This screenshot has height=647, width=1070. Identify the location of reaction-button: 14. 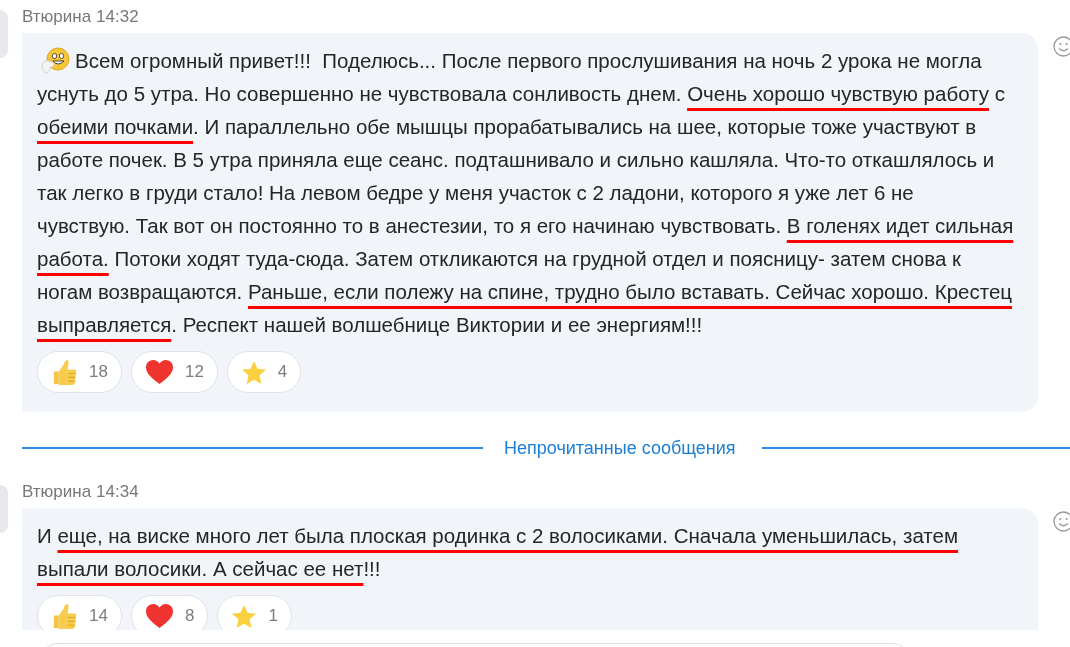
(79, 612).